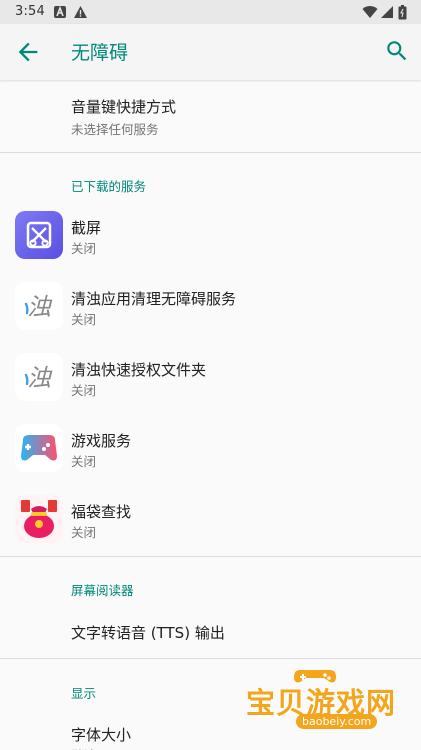  Describe the element at coordinates (39, 519) in the screenshot. I see `lucky-bag-app-icon` at that location.